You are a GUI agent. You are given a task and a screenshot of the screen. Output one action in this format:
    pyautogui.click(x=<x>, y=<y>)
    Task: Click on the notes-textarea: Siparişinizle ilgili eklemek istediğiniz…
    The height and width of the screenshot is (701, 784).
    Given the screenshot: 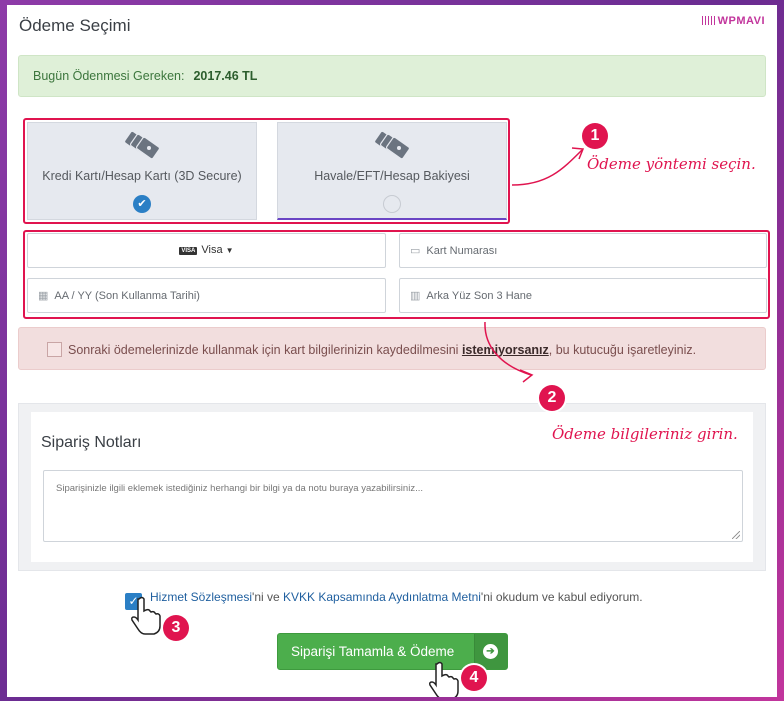 What is the action you would take?
    pyautogui.click(x=393, y=506)
    